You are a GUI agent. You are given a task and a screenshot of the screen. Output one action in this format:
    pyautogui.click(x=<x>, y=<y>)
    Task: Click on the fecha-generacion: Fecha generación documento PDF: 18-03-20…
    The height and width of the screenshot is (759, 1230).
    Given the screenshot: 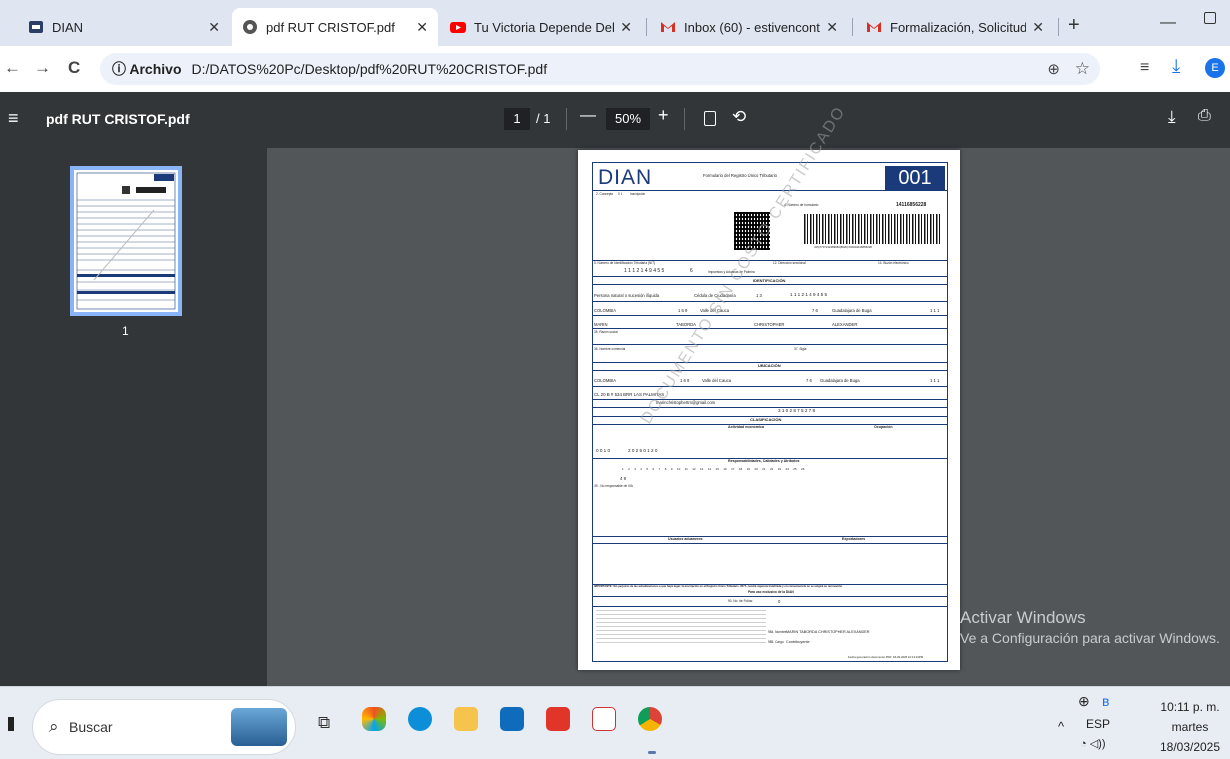 What is the action you would take?
    pyautogui.click(x=886, y=657)
    